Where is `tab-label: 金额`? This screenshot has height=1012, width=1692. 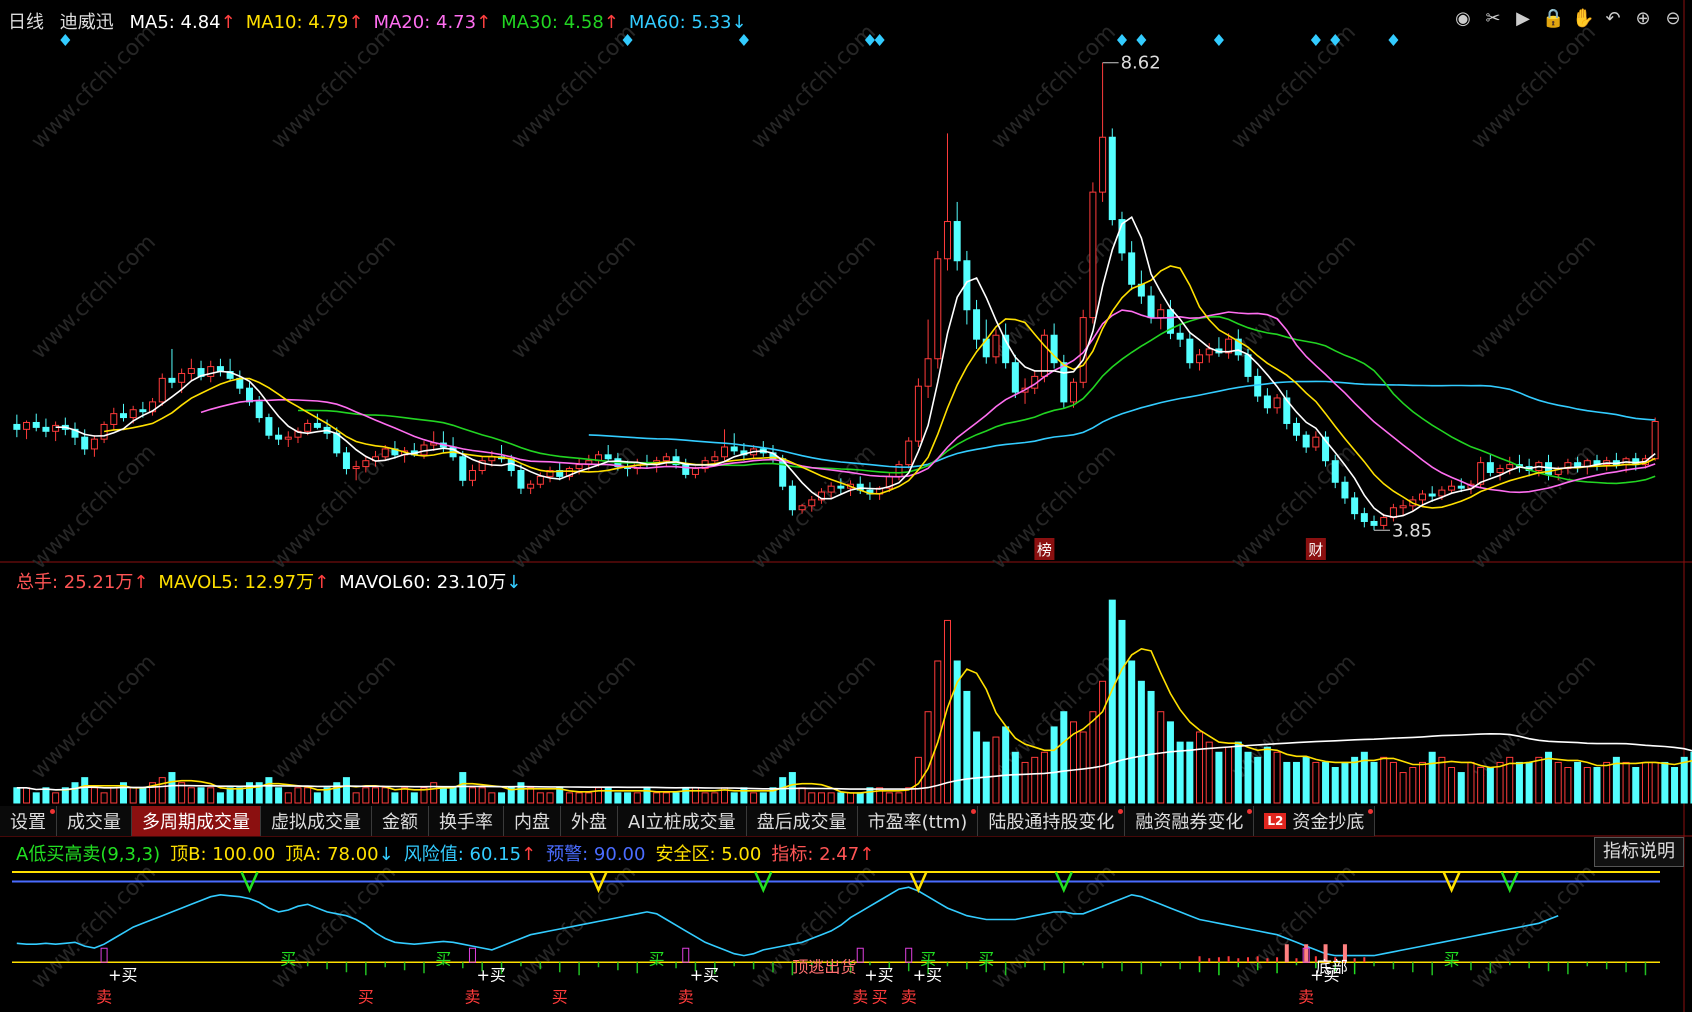 tab-label: 金额 is located at coordinates (400, 822).